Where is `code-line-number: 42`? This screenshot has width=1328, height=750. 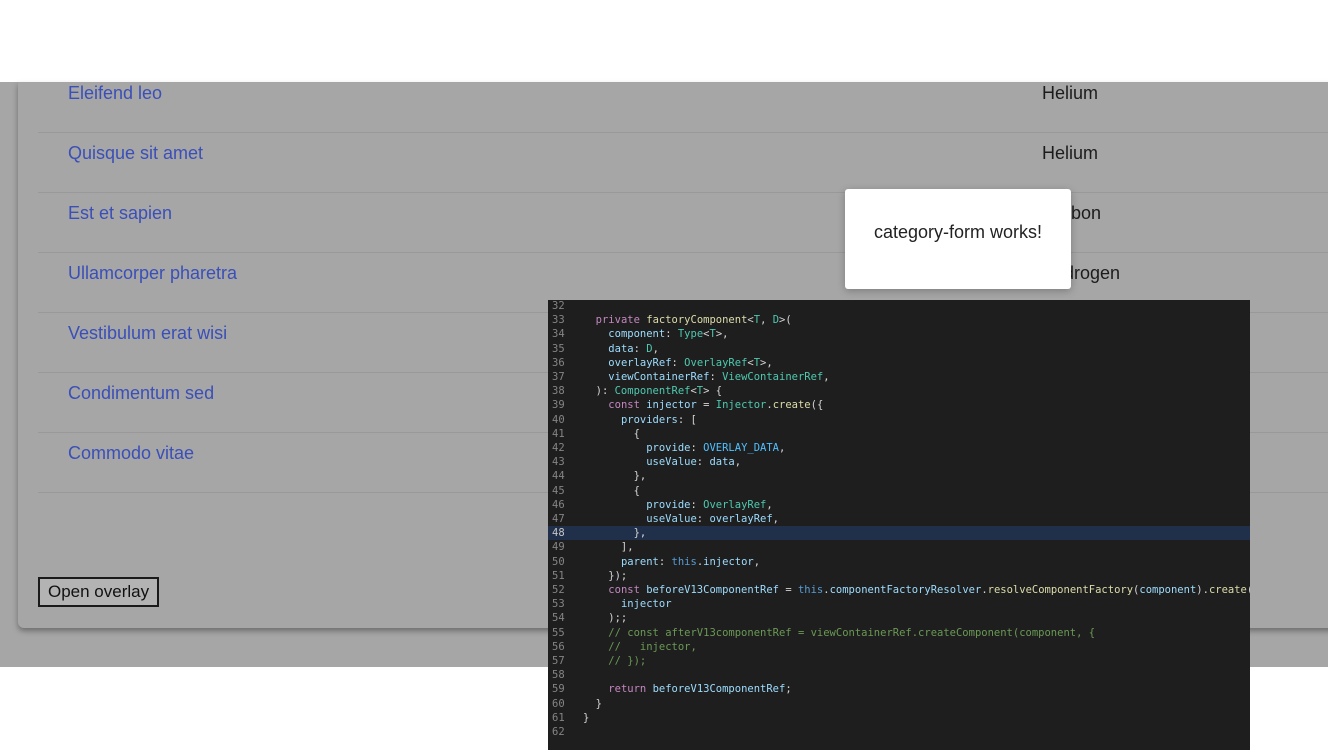
code-line-number: 42 is located at coordinates (558, 448).